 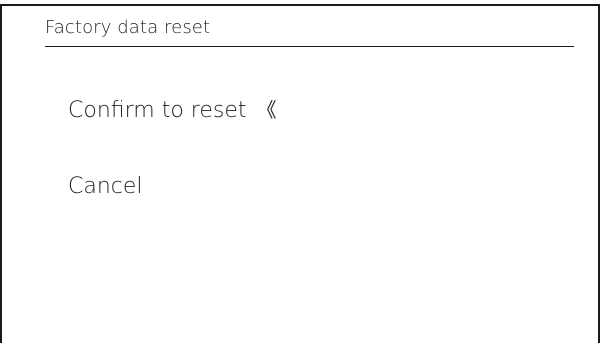 I want to click on cancel-label: Cancel, so click(x=105, y=186).